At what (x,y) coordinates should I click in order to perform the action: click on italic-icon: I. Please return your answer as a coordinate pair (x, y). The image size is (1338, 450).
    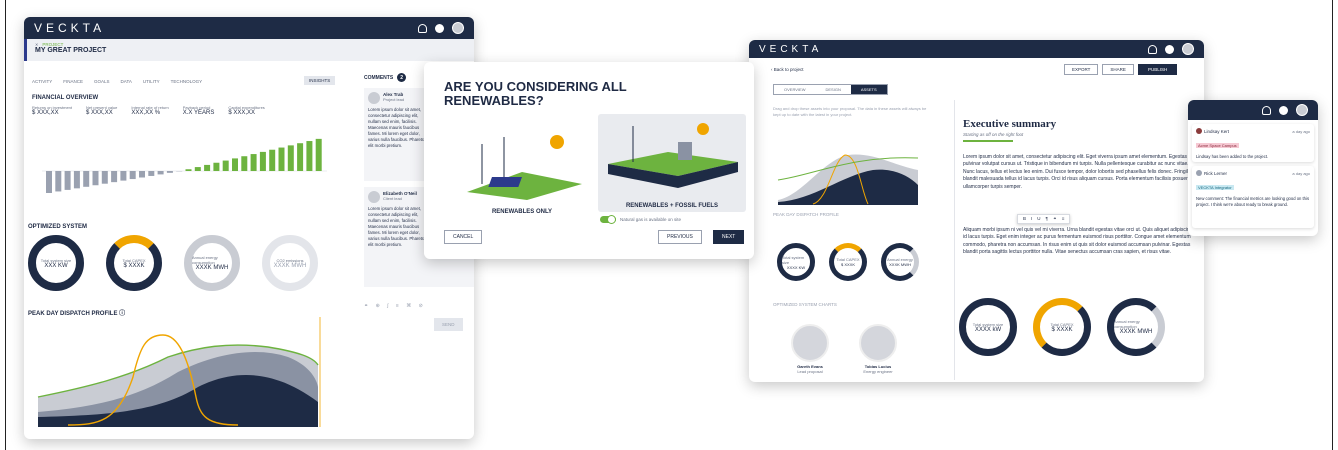
    Looking at the image, I should click on (1031, 219).